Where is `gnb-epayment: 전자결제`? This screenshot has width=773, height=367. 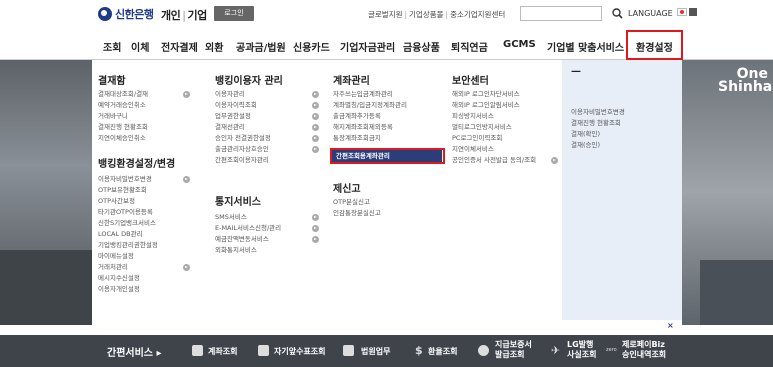
gnb-epayment: 전자결제 is located at coordinates (179, 46).